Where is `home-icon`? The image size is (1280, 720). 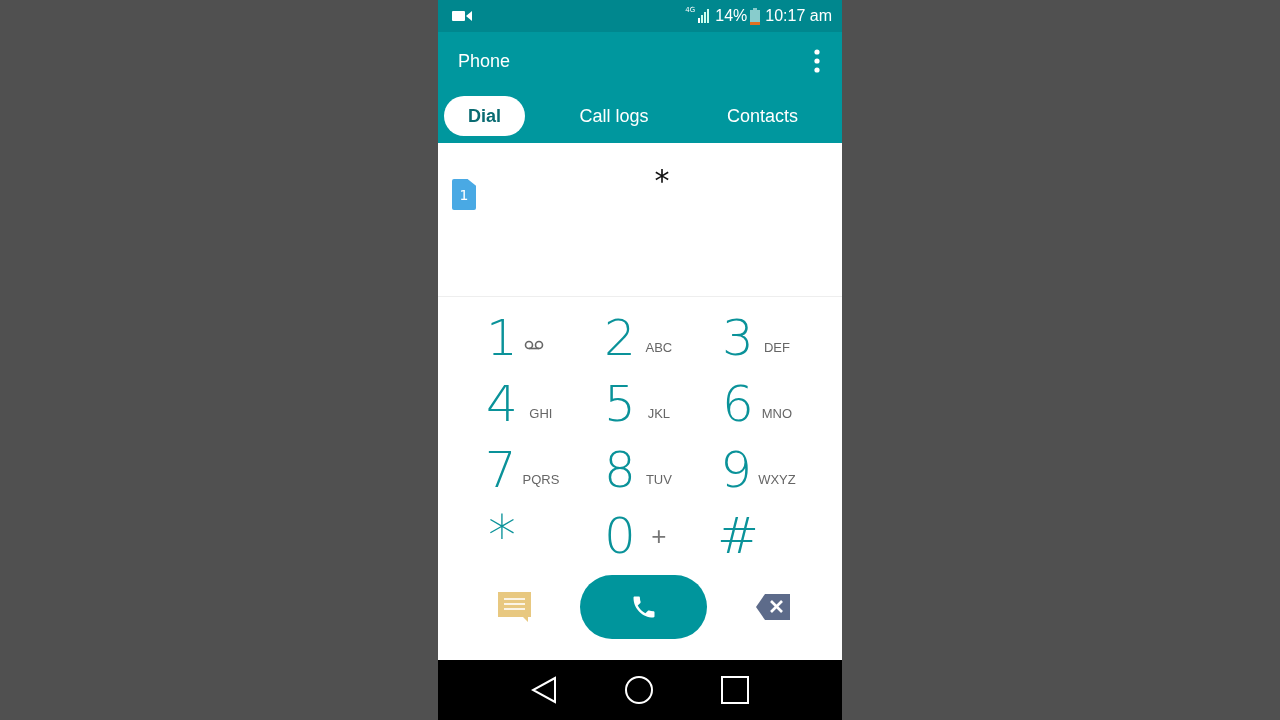
home-icon is located at coordinates (639, 690).